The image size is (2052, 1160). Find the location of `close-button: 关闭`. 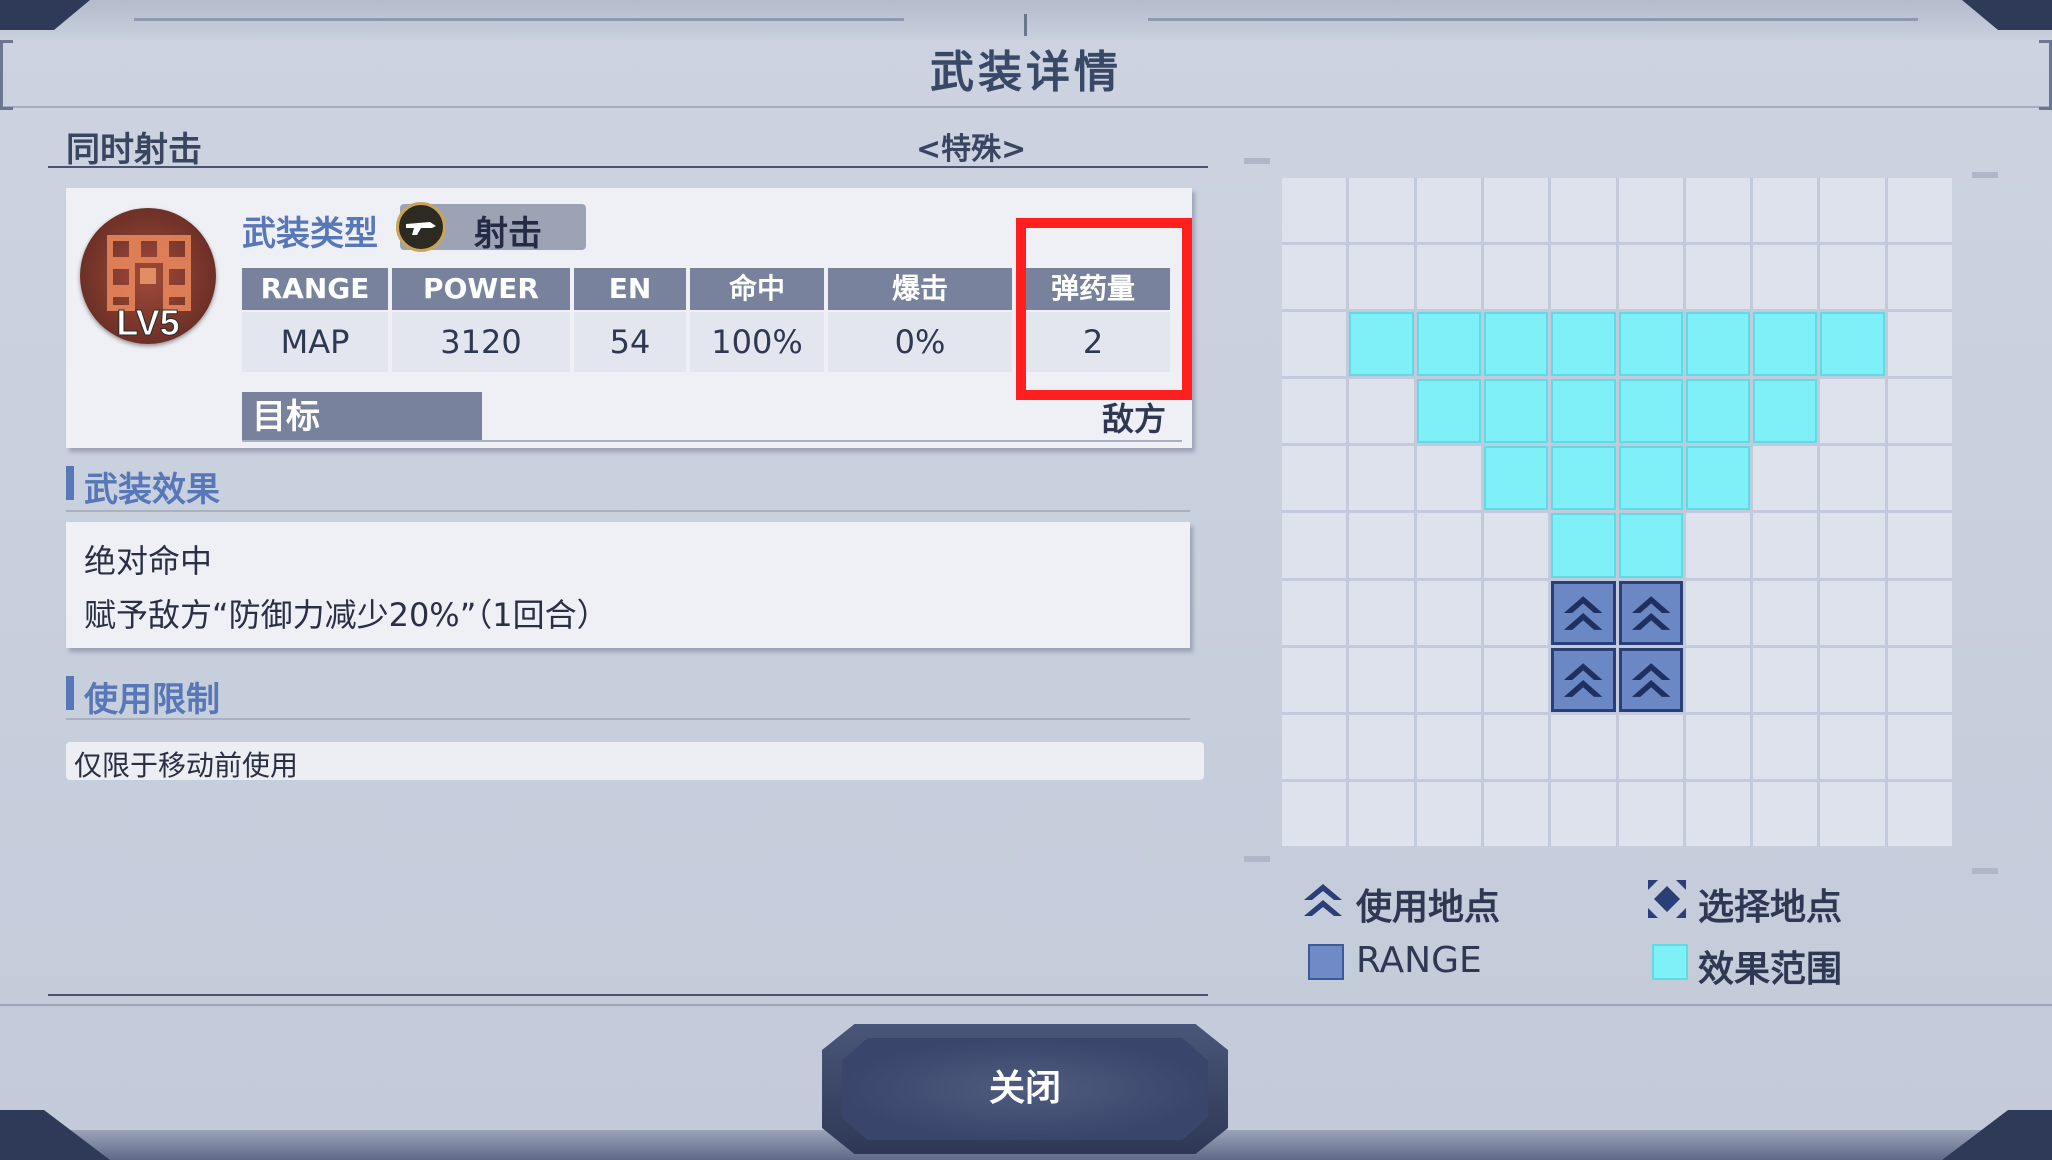

close-button: 关闭 is located at coordinates (1025, 1089).